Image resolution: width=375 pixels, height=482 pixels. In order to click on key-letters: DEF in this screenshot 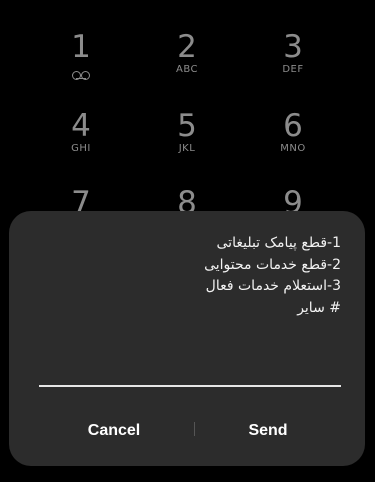, I will do `click(293, 69)`.